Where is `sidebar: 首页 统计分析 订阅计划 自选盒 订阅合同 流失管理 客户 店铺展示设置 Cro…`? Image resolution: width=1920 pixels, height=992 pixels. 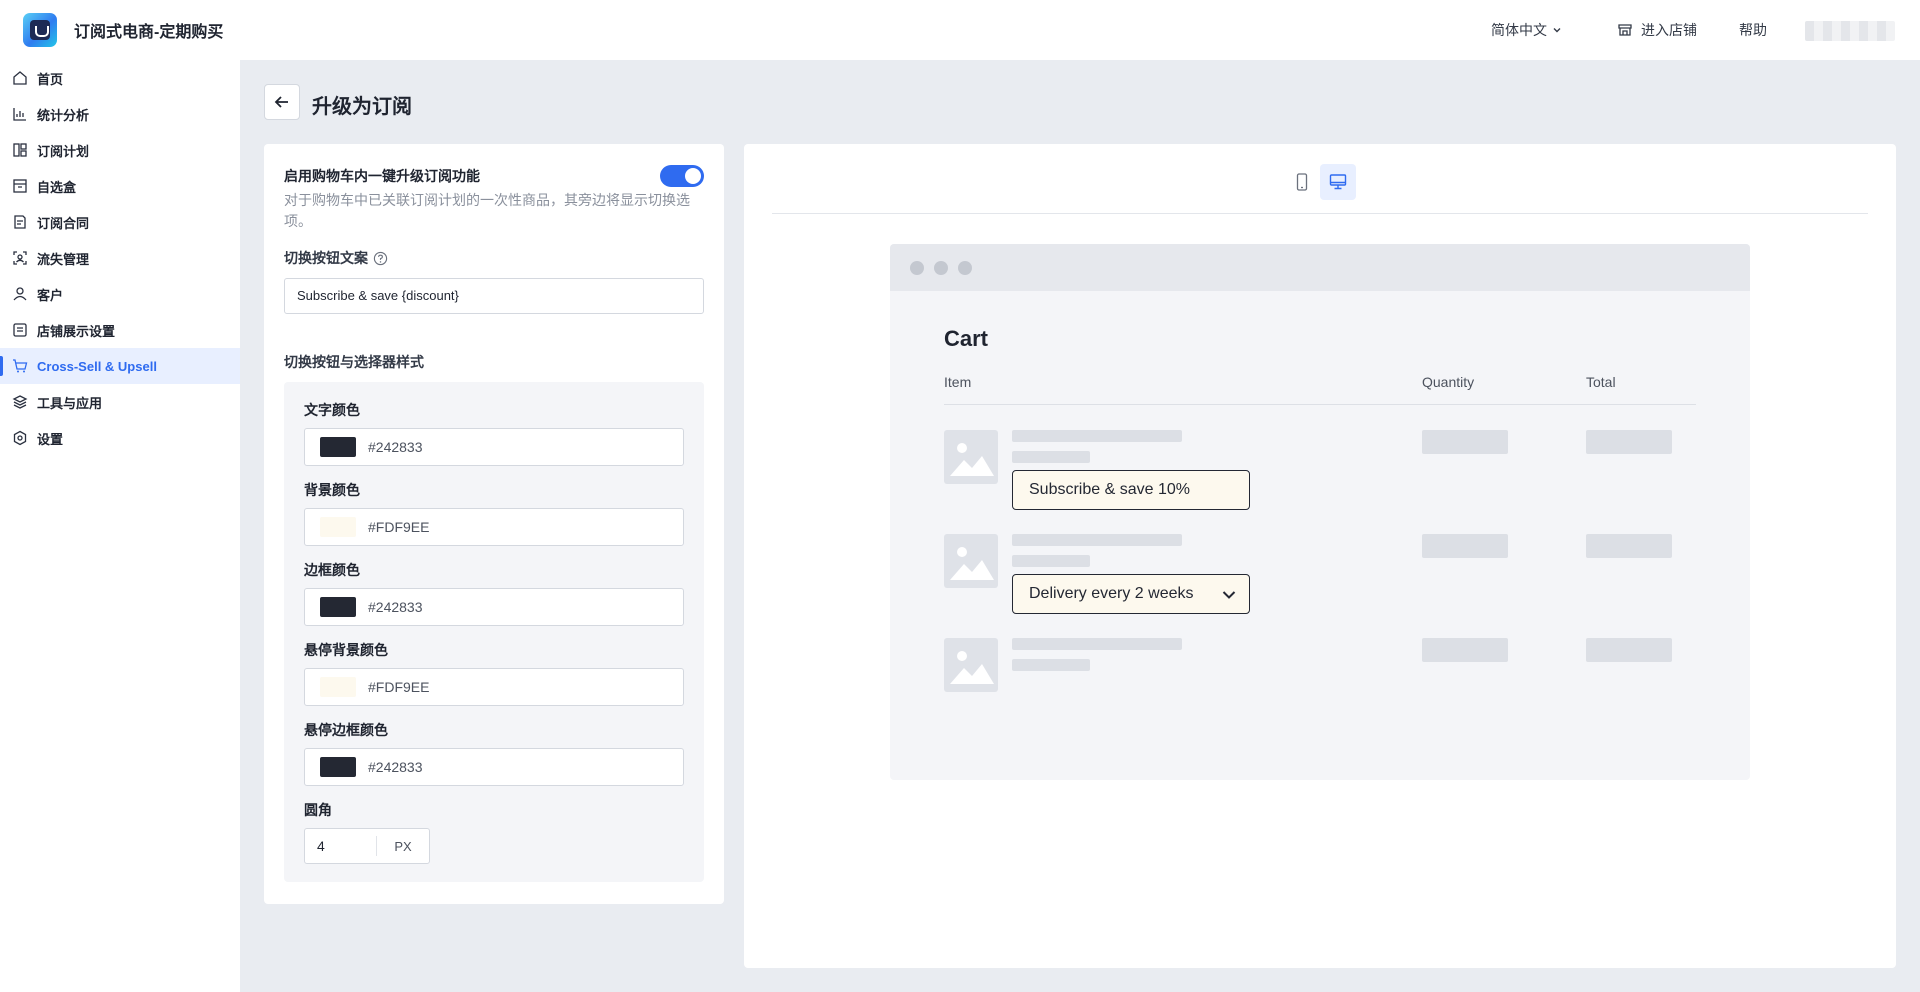
sidebar: 首页 统计分析 订阅计划 自选盒 订阅合同 流失管理 客户 店铺展示设置 Cro… is located at coordinates (120, 526).